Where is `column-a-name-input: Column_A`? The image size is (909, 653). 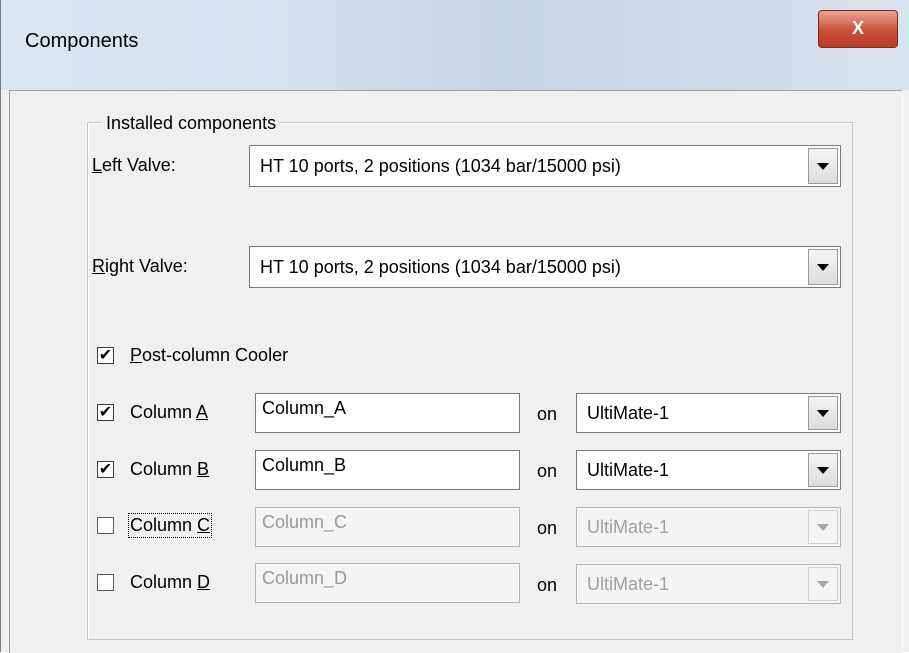 column-a-name-input: Column_A is located at coordinates (387, 413).